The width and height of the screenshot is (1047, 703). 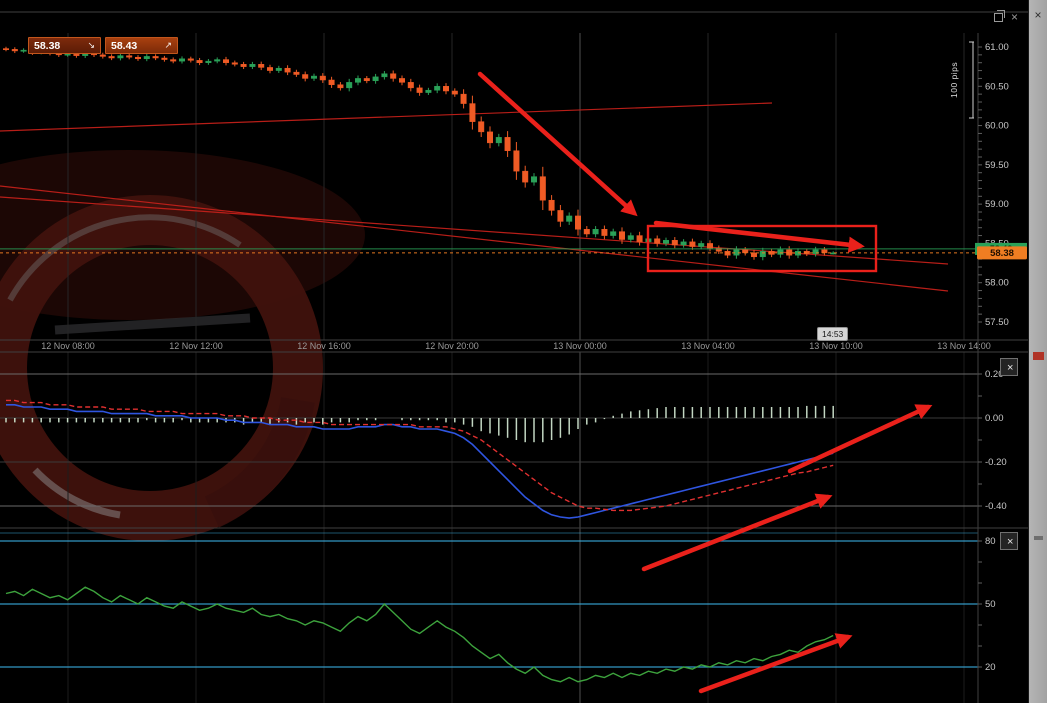 I want to click on svg-text: 58.00, so click(x=997, y=283).